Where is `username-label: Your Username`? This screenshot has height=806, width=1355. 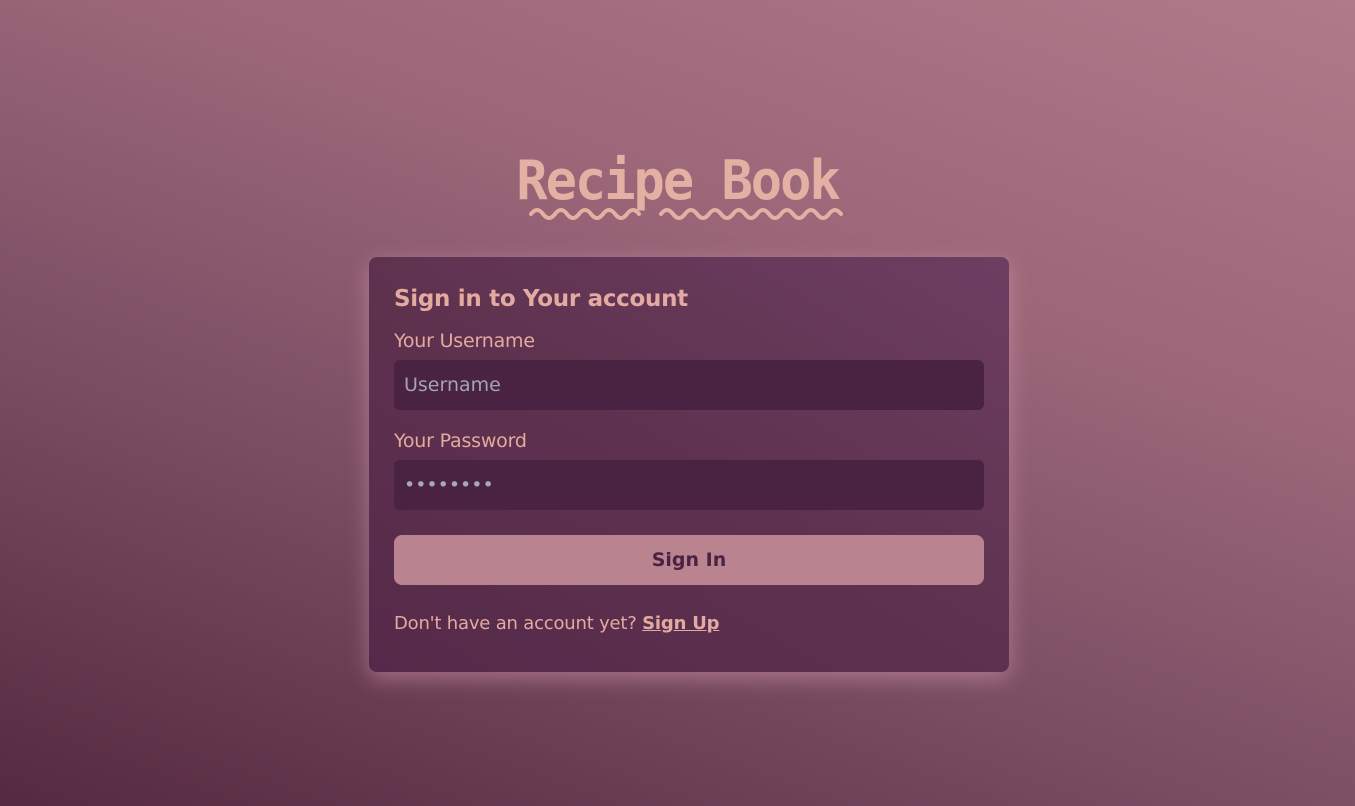
username-label: Your Username is located at coordinates (464, 341).